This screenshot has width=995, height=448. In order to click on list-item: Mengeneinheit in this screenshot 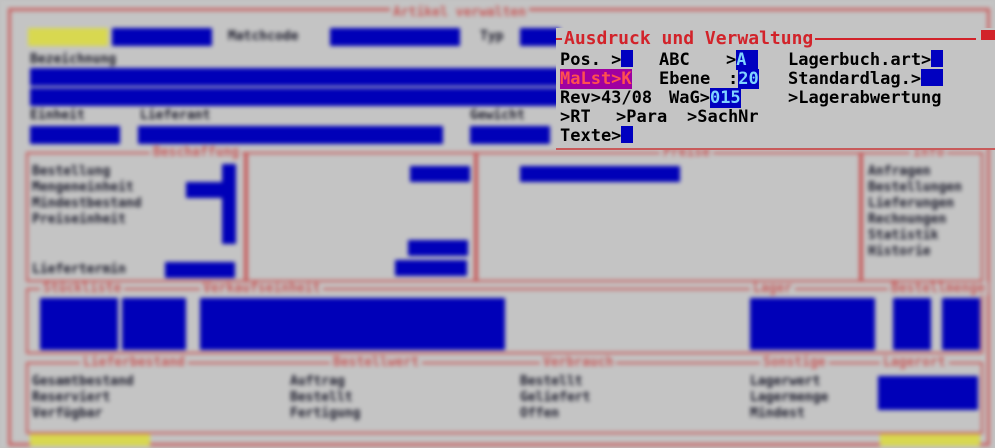, I will do `click(83, 187)`.